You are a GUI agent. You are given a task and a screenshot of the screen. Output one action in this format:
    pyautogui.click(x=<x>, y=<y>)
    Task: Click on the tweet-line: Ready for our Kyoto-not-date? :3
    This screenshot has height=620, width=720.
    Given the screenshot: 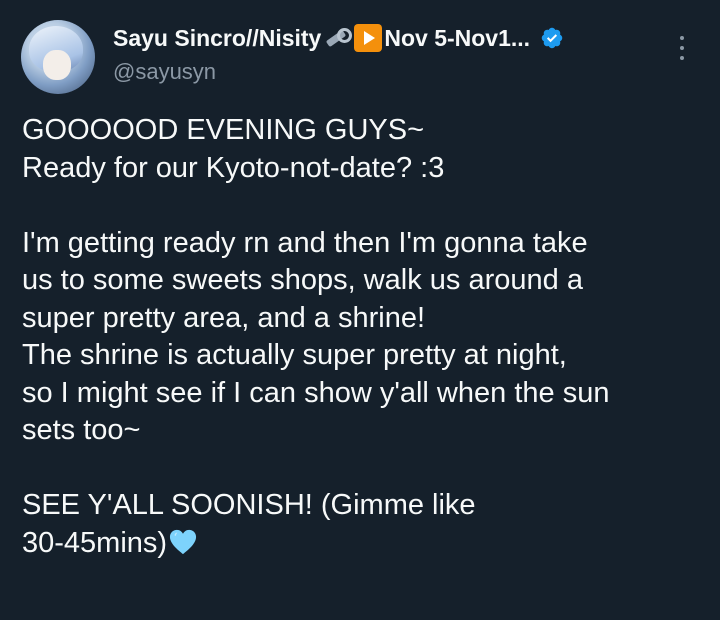 What is the action you would take?
    pyautogui.click(x=233, y=167)
    